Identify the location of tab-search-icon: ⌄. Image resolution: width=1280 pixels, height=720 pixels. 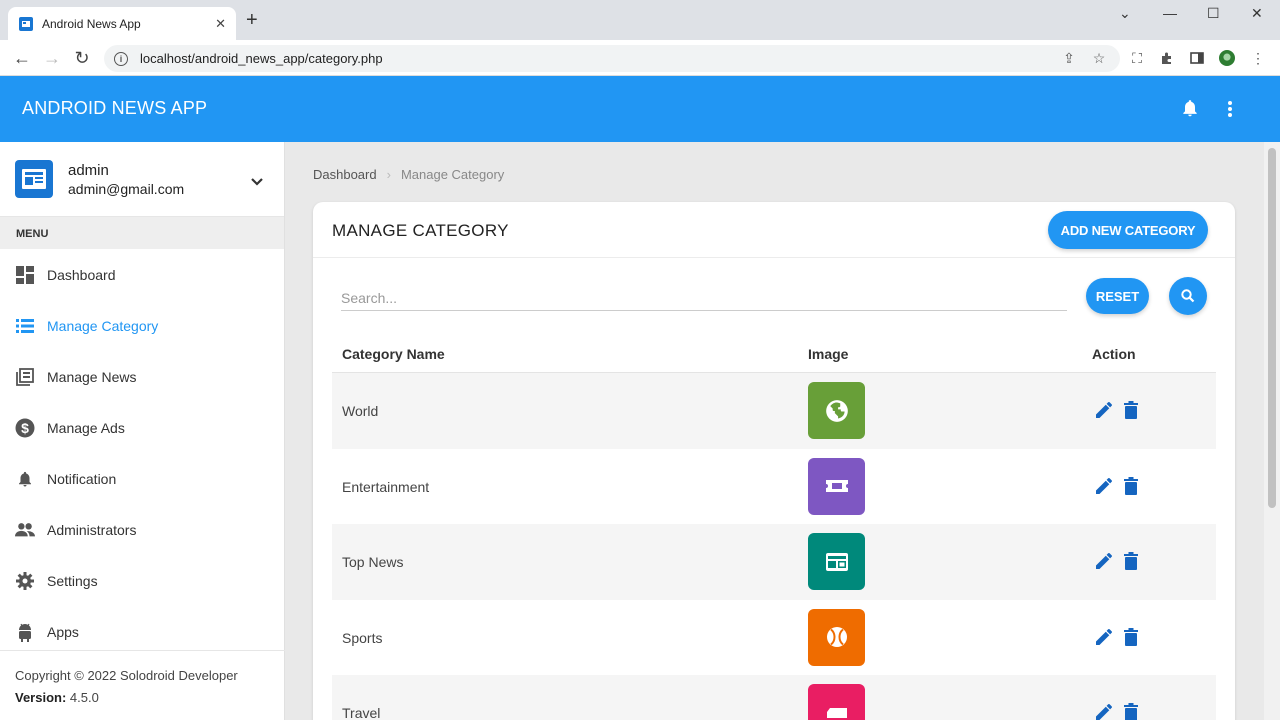
(1125, 13).